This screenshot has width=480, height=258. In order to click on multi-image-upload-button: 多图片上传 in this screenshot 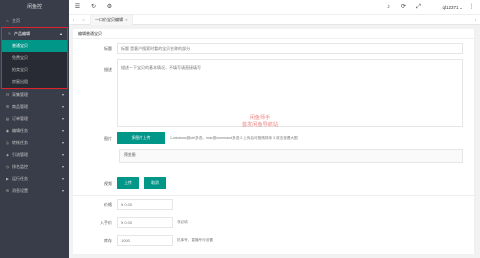, I will do `click(141, 138)`.